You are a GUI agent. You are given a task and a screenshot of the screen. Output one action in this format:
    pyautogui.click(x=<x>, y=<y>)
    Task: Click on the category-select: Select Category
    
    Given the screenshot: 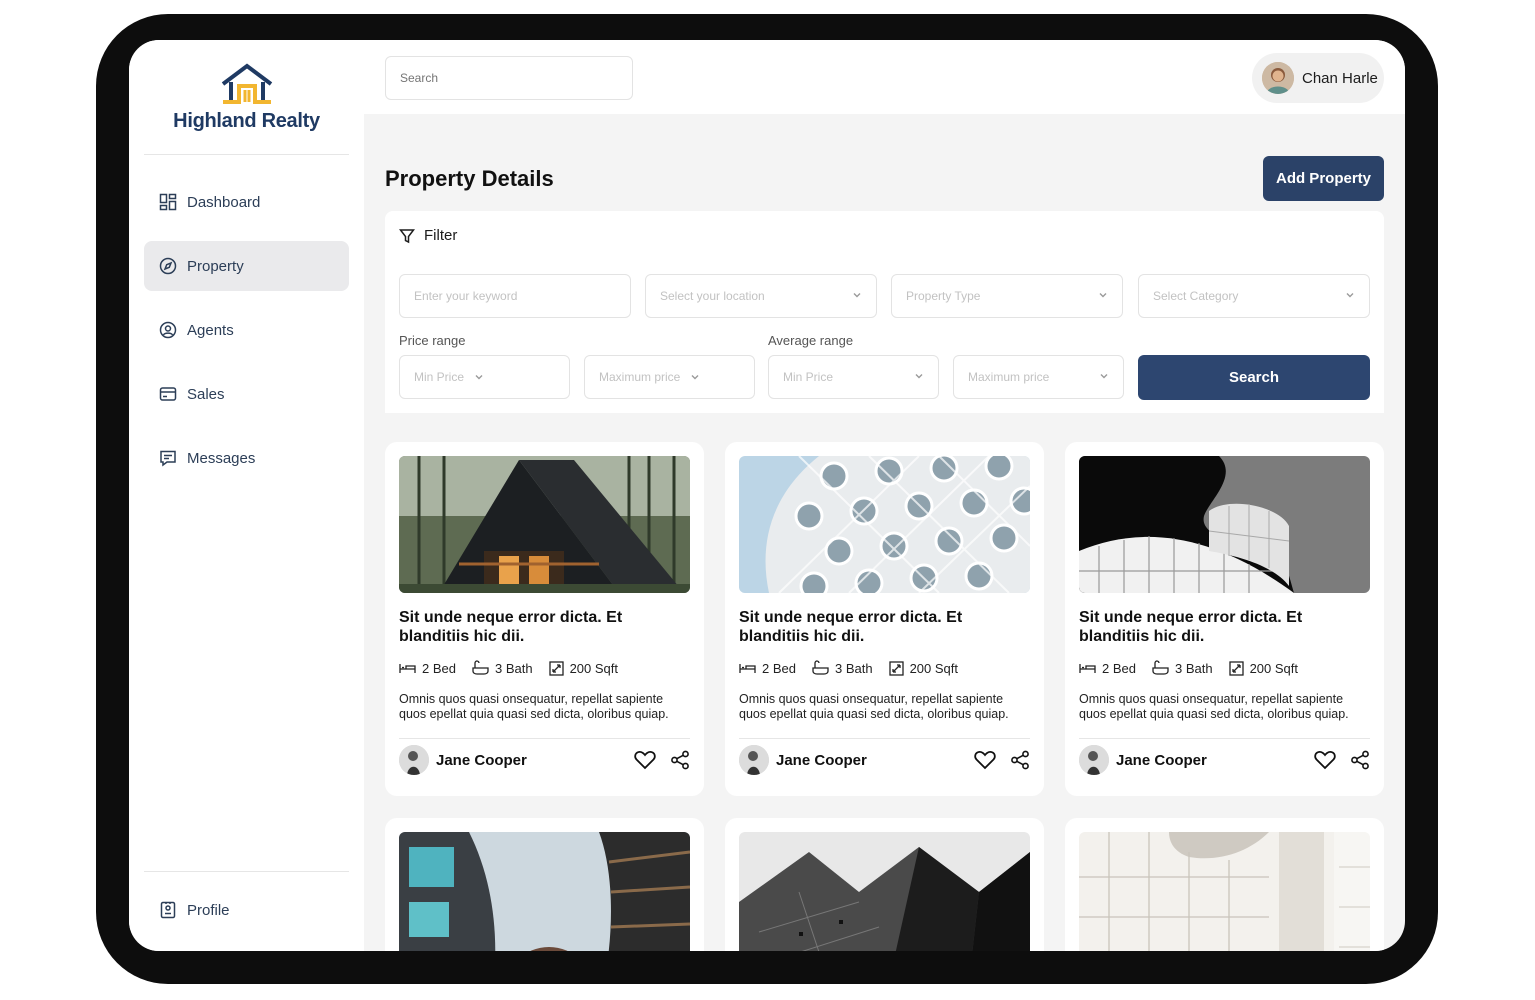 What is the action you would take?
    pyautogui.click(x=1254, y=296)
    